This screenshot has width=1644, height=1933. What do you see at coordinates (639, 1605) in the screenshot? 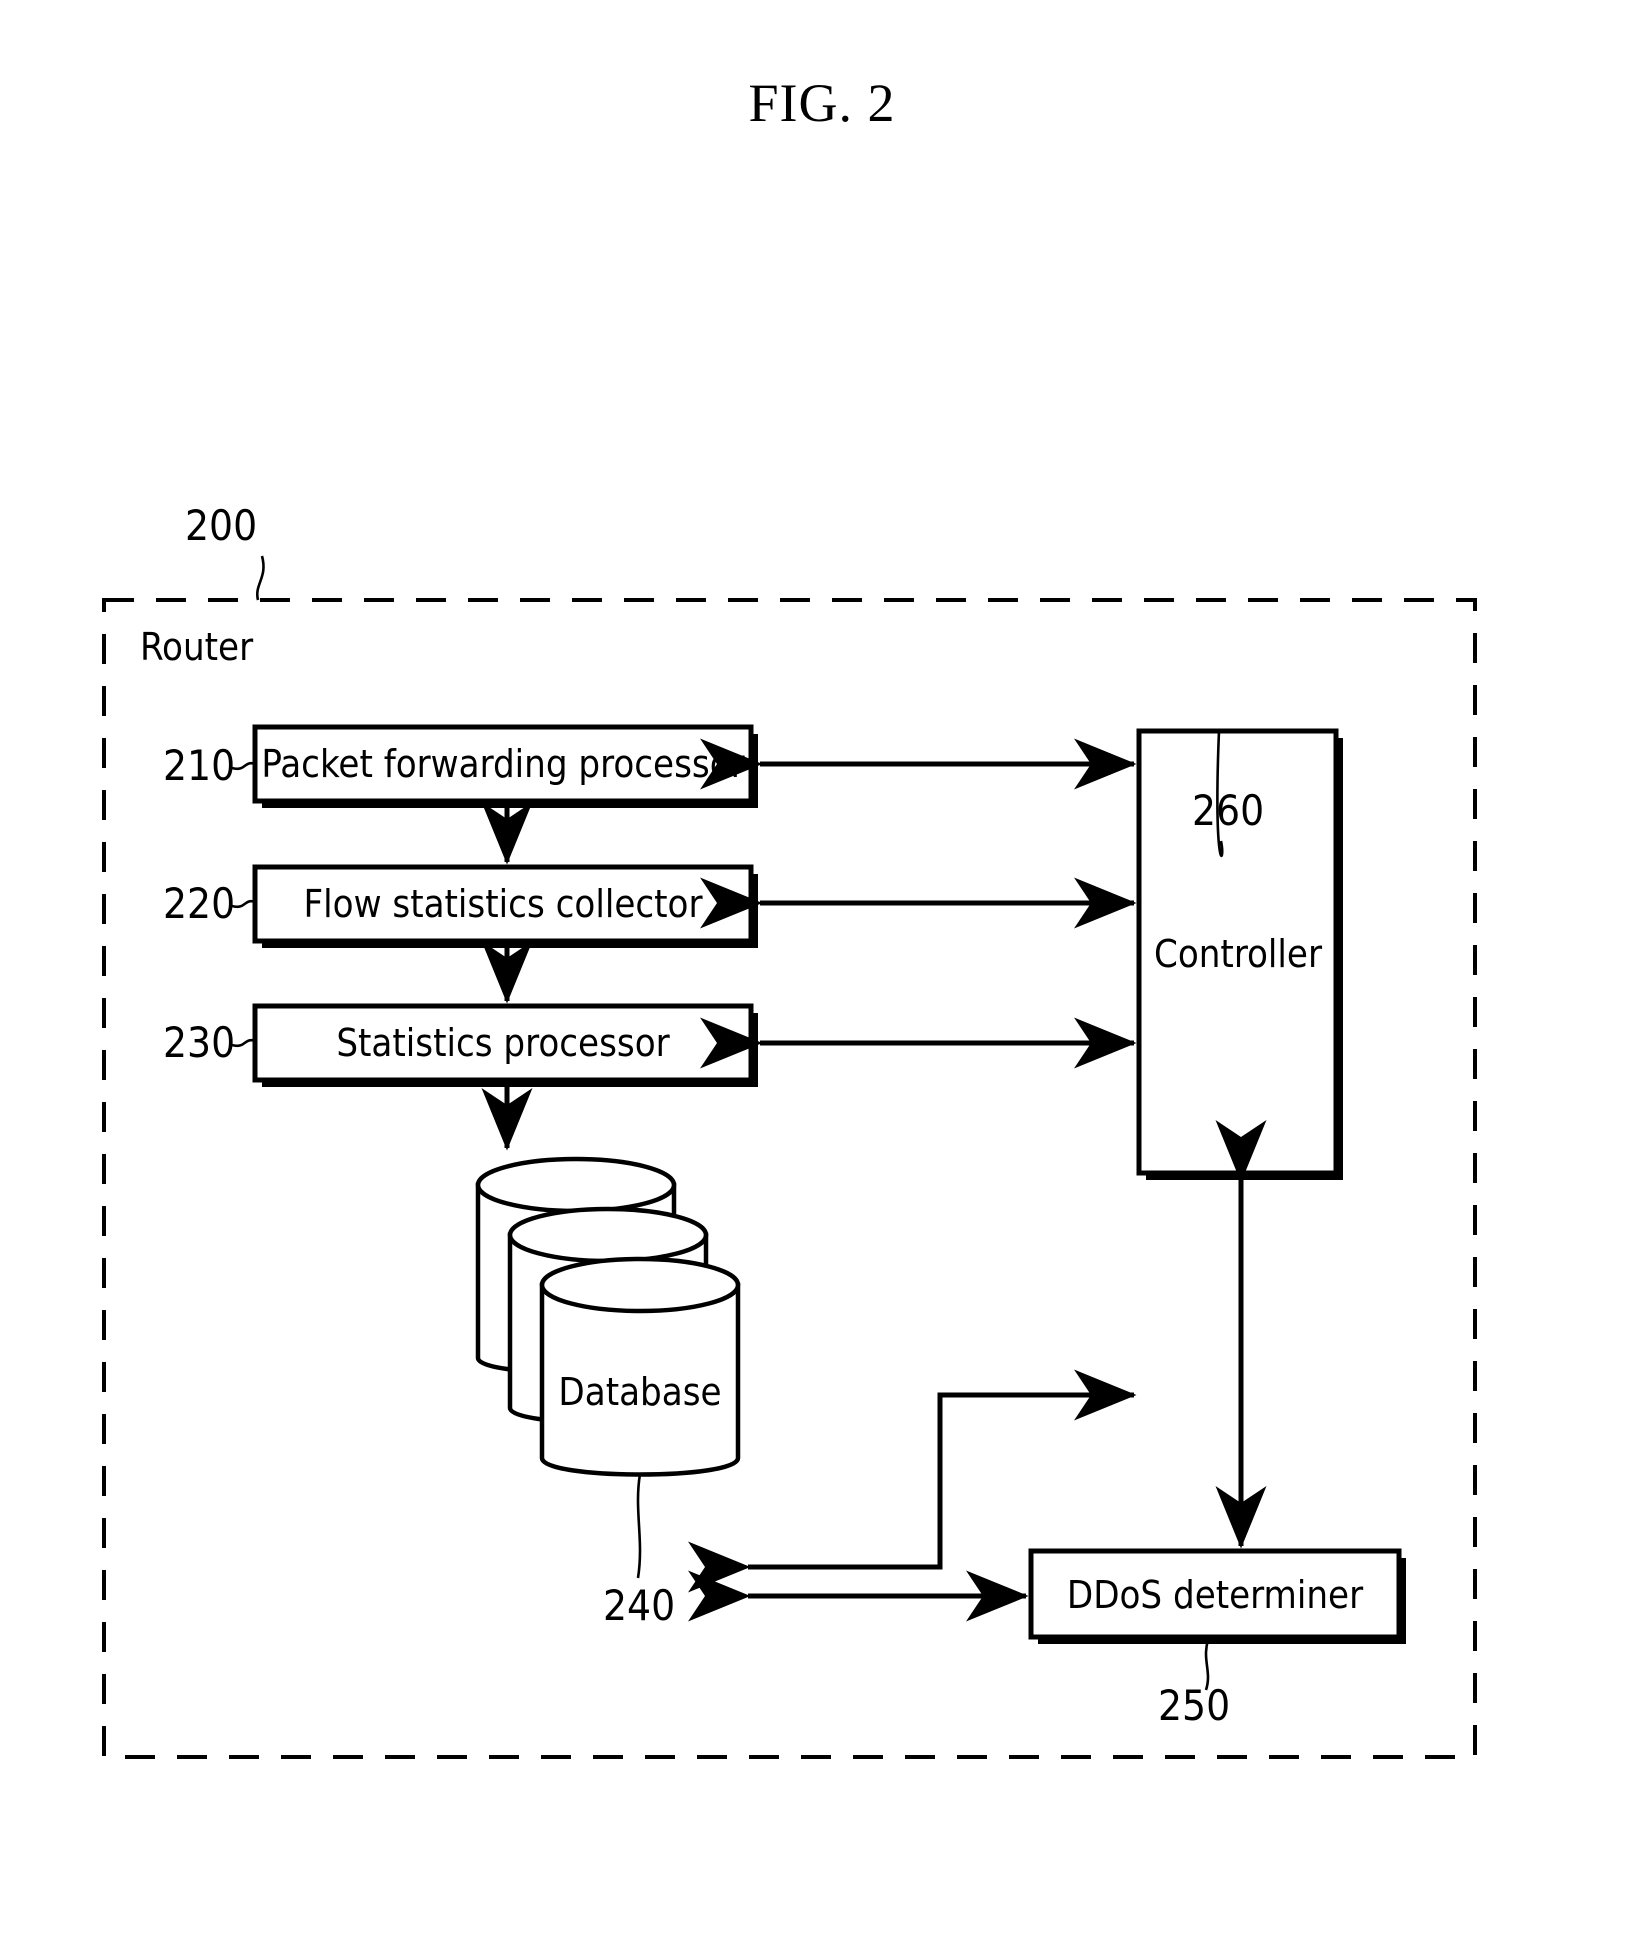
I see `ref-240: 240` at bounding box center [639, 1605].